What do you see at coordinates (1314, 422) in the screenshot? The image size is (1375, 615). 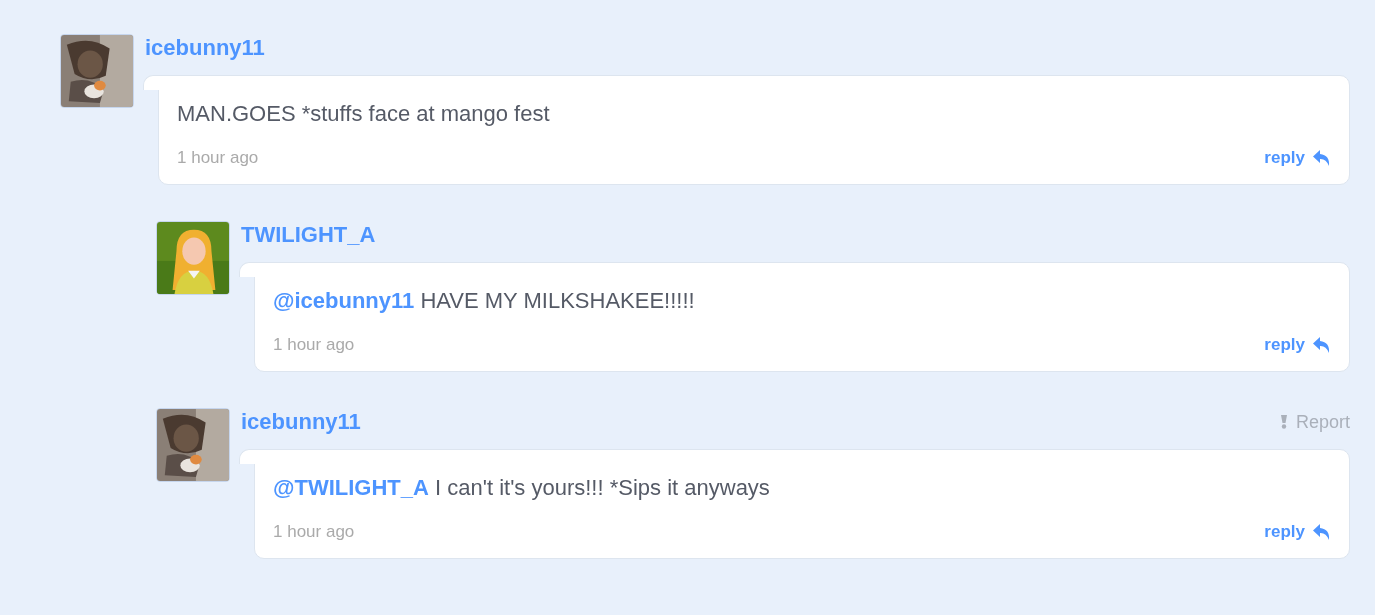 I see `report-button: Report` at bounding box center [1314, 422].